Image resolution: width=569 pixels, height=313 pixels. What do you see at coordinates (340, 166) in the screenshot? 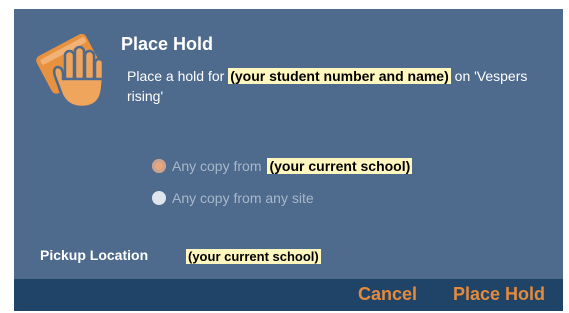
I see `option-current-school-value: (your current school)` at bounding box center [340, 166].